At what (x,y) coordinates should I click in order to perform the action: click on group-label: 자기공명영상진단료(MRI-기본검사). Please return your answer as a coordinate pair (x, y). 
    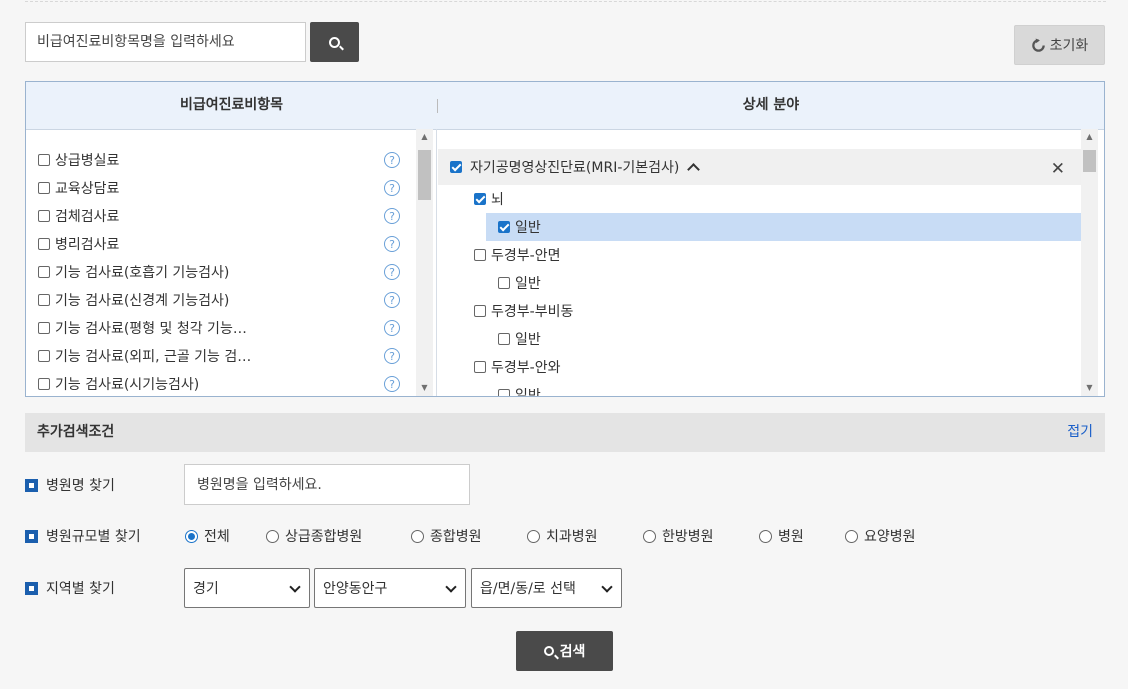
    Looking at the image, I should click on (575, 168).